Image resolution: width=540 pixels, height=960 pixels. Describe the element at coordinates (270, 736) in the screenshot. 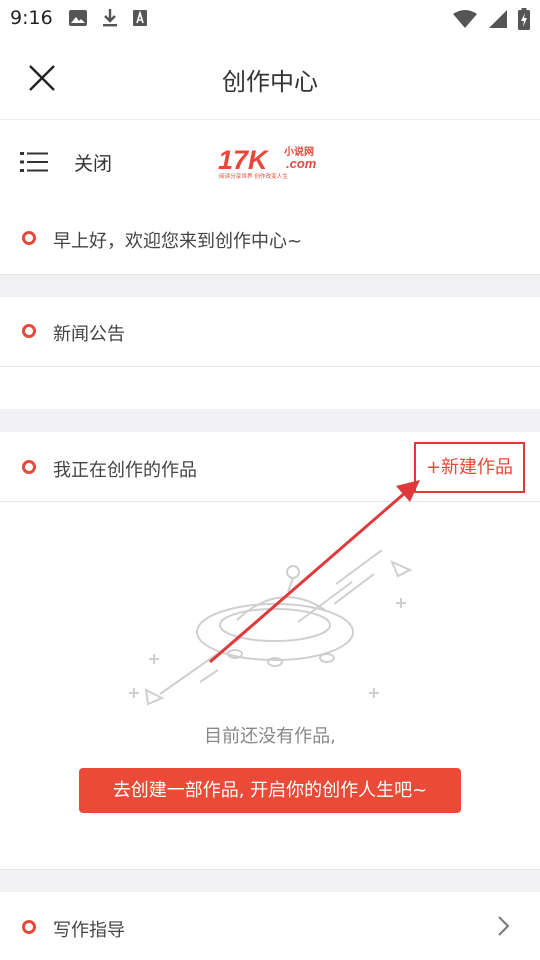

I see `empty-state-text: 目前还没有作品,` at that location.